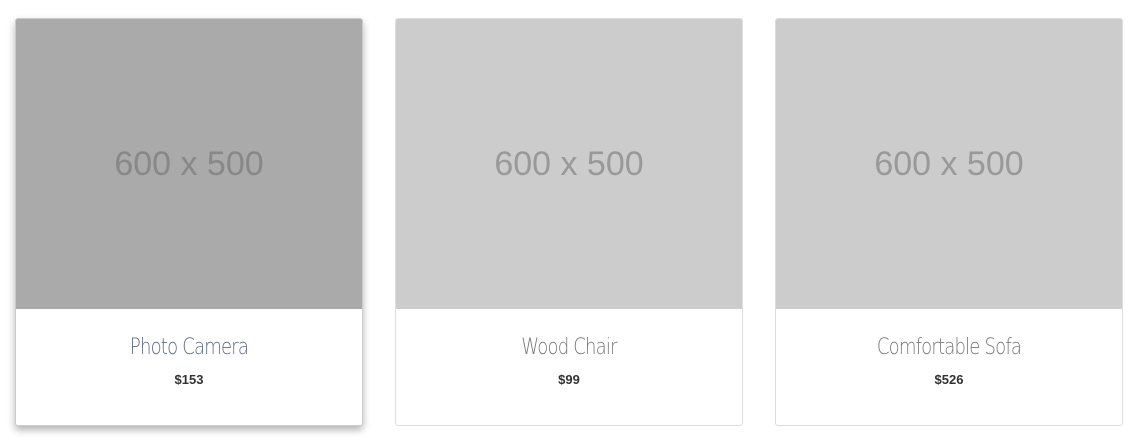 The width and height of the screenshot is (1138, 443). What do you see at coordinates (949, 347) in the screenshot?
I see `product-name: Comfortable Sofa` at bounding box center [949, 347].